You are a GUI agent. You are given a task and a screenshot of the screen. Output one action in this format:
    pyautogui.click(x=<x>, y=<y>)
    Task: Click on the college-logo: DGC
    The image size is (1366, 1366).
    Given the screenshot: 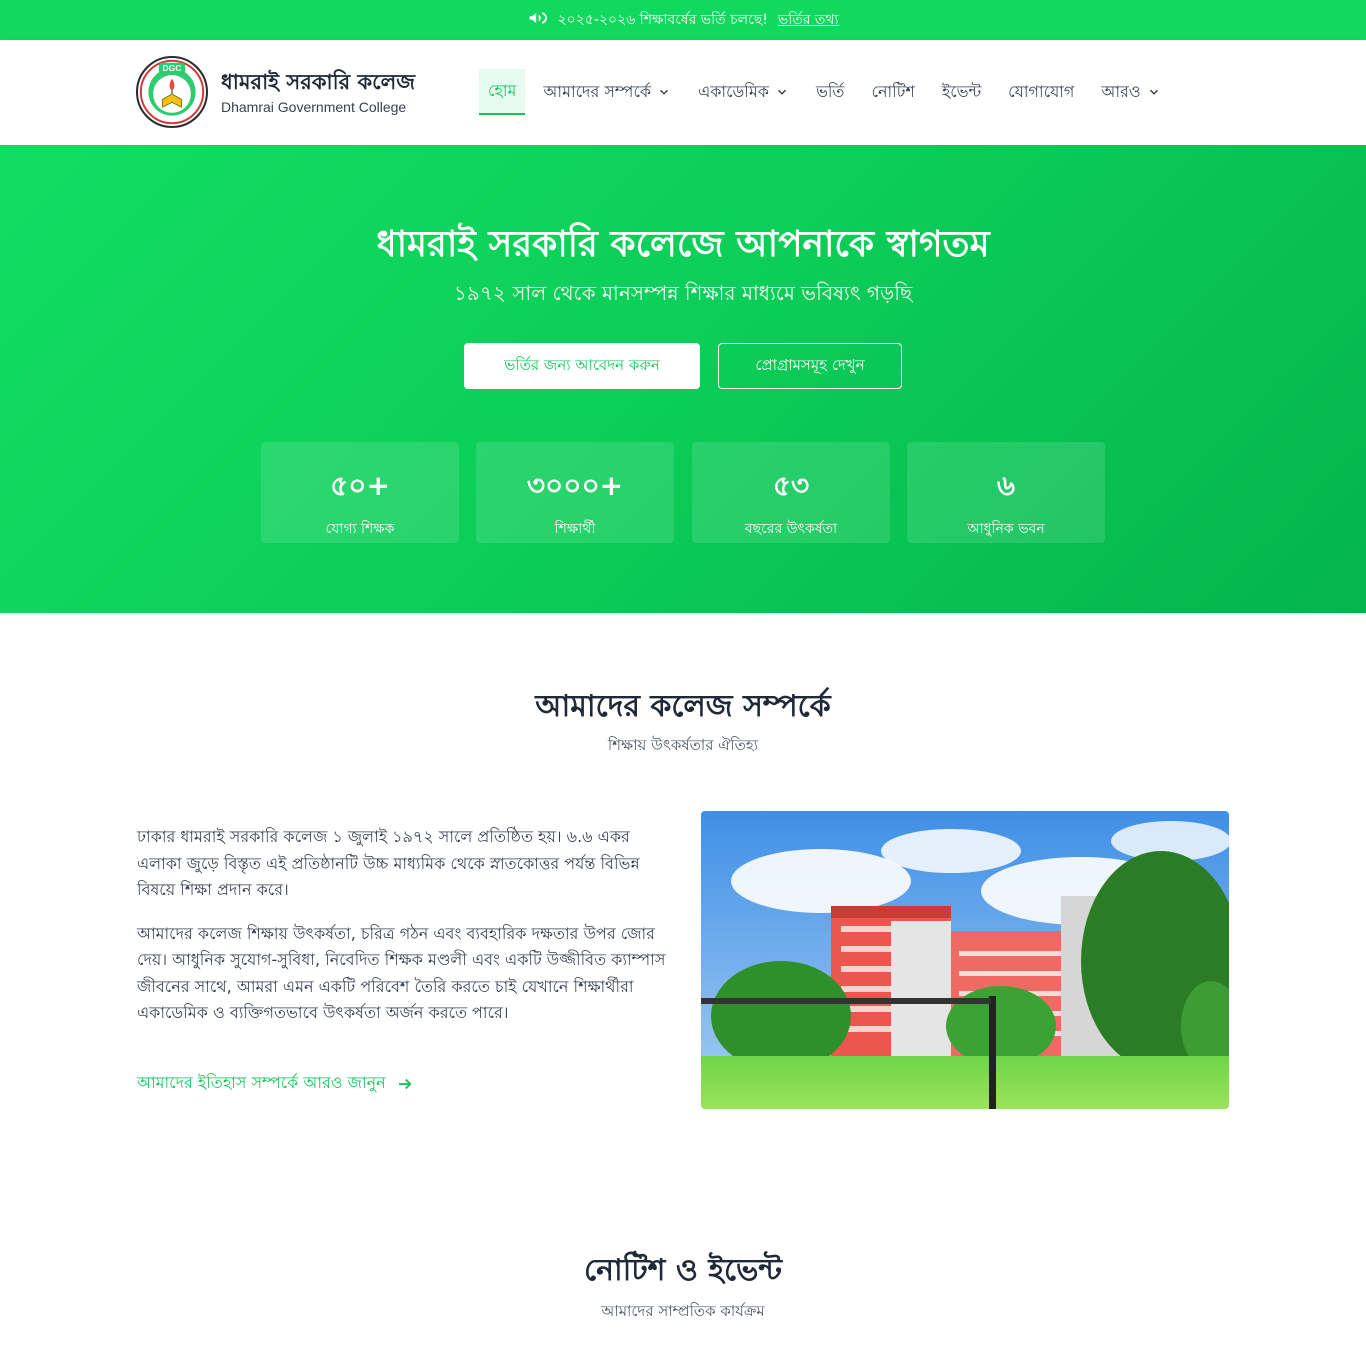 What is the action you would take?
    pyautogui.click(x=172, y=92)
    